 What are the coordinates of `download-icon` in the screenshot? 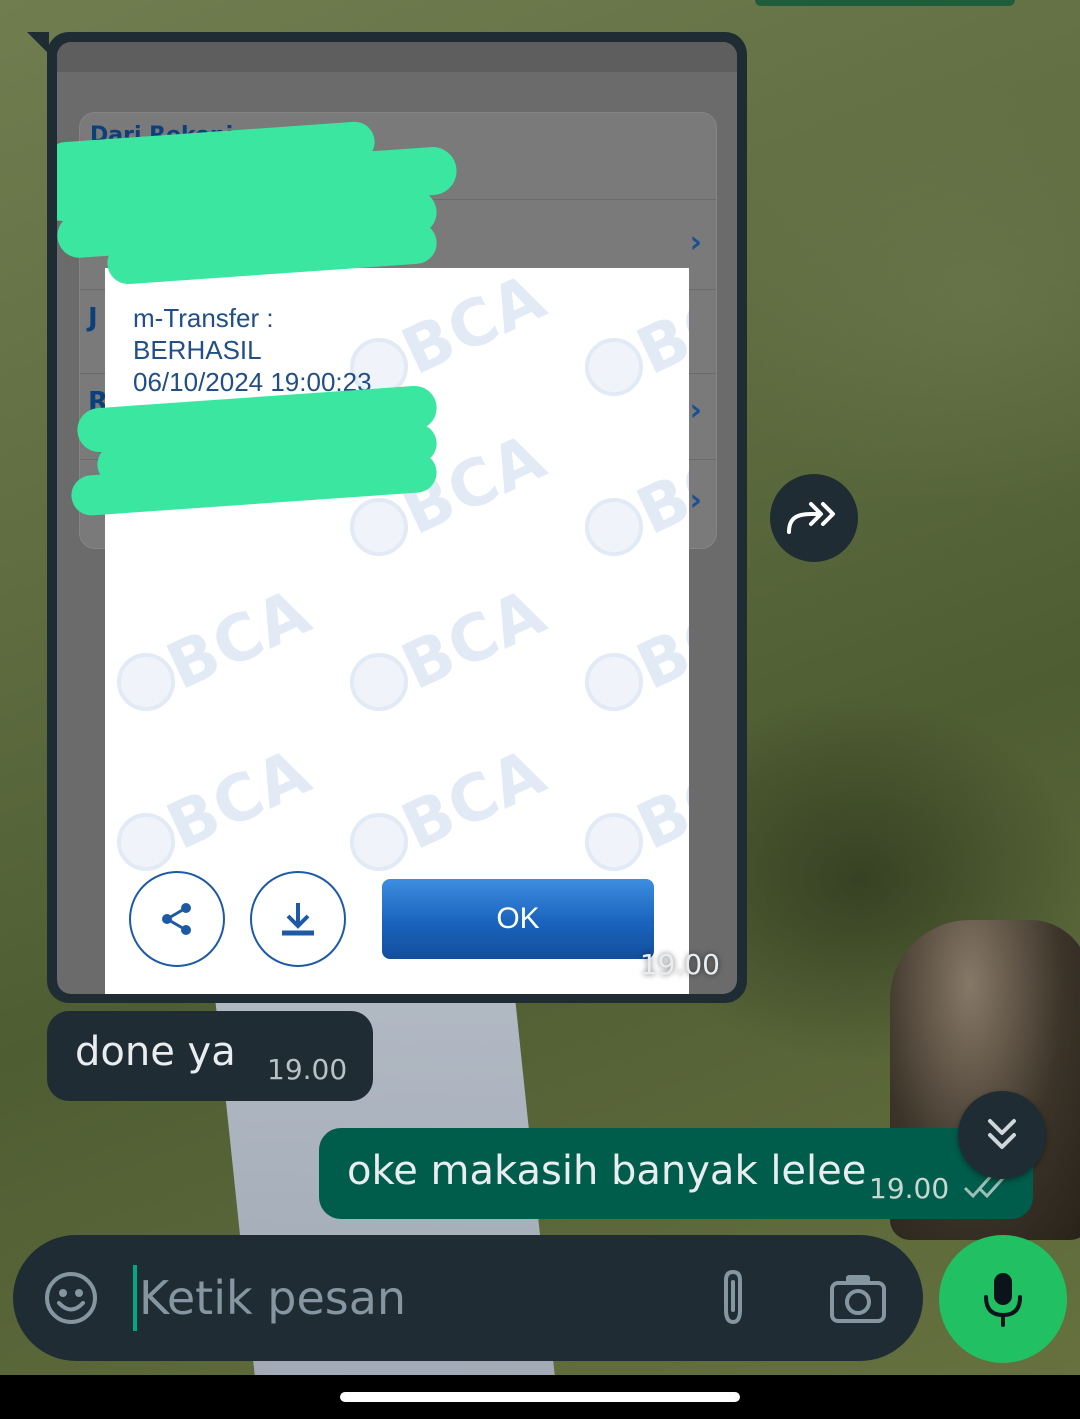 It's located at (298, 919).